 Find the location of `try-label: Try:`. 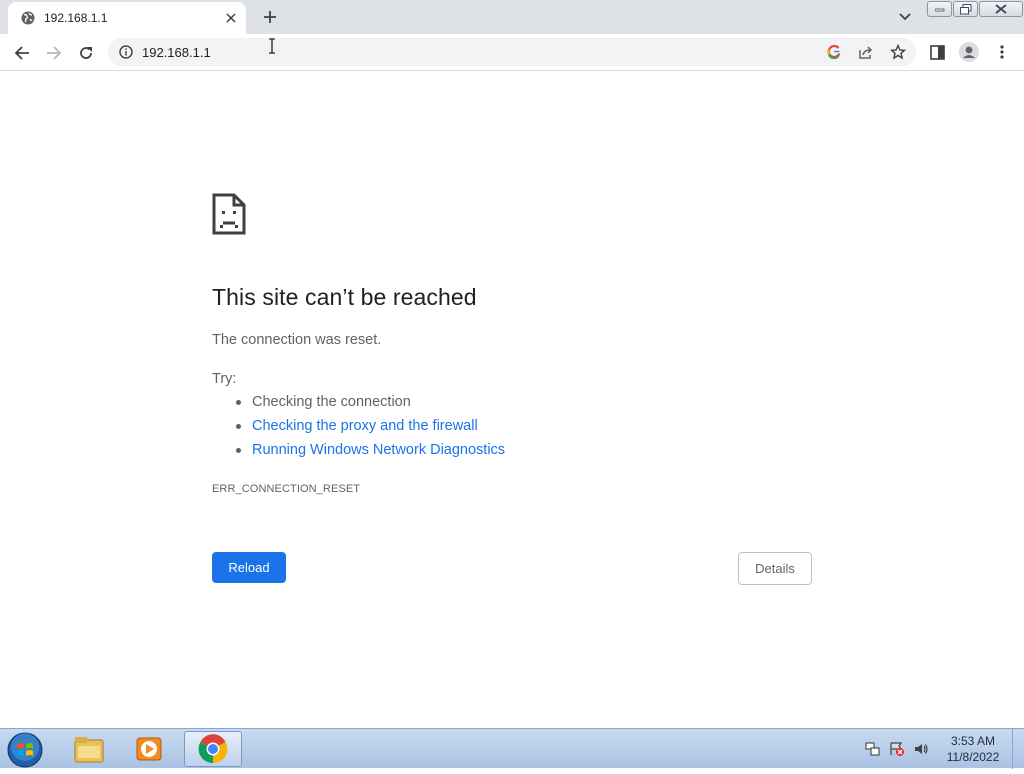

try-label: Try: is located at coordinates (224, 379).